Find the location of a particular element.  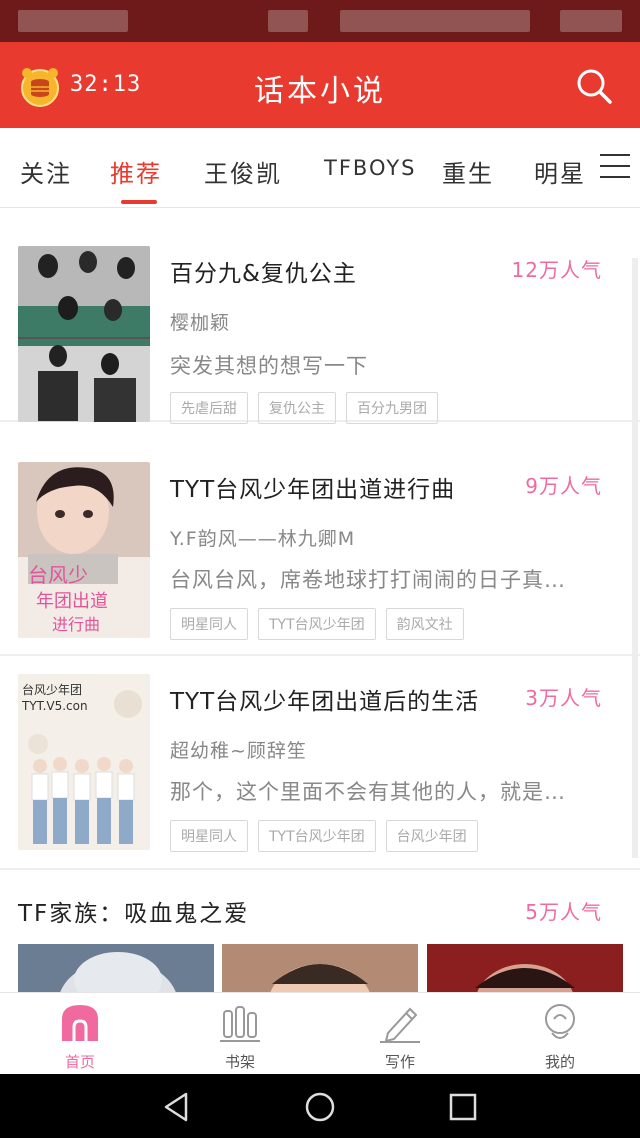

featured-section: TF家族：吸血鬼之爱 5万人气 is located at coordinates (320, 932).